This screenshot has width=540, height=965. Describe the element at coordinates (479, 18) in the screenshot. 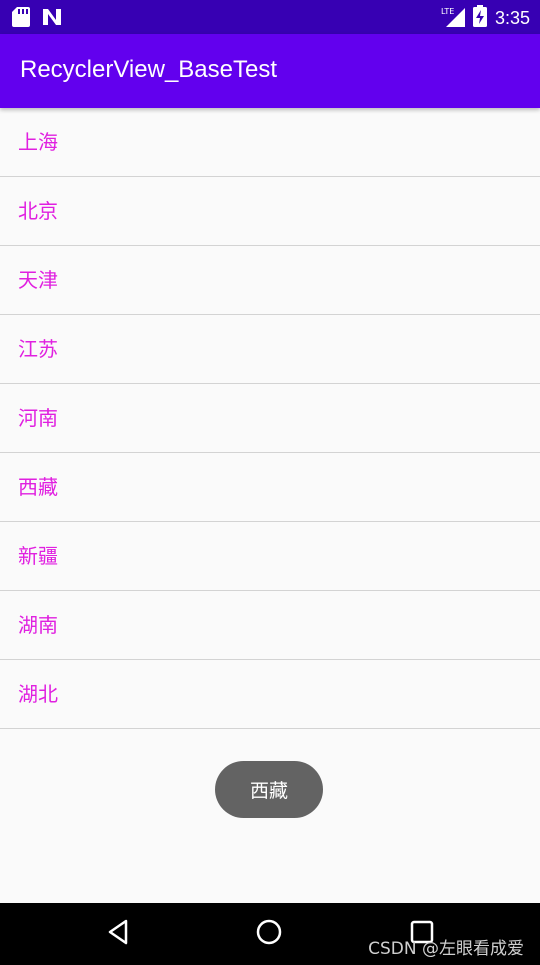

I see `battery-charging-icon` at that location.